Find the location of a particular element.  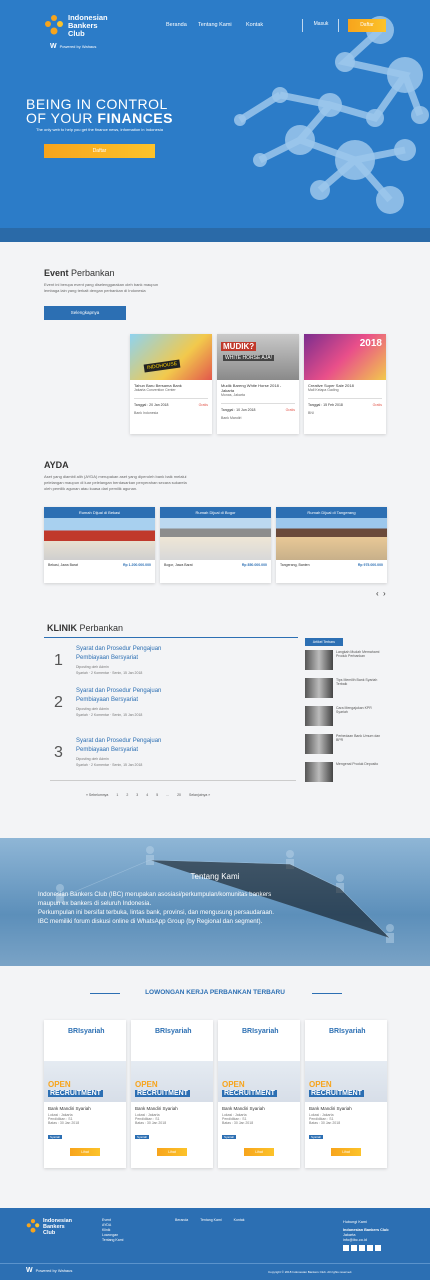

footer-link: Beranda is located at coordinates (181, 1220).